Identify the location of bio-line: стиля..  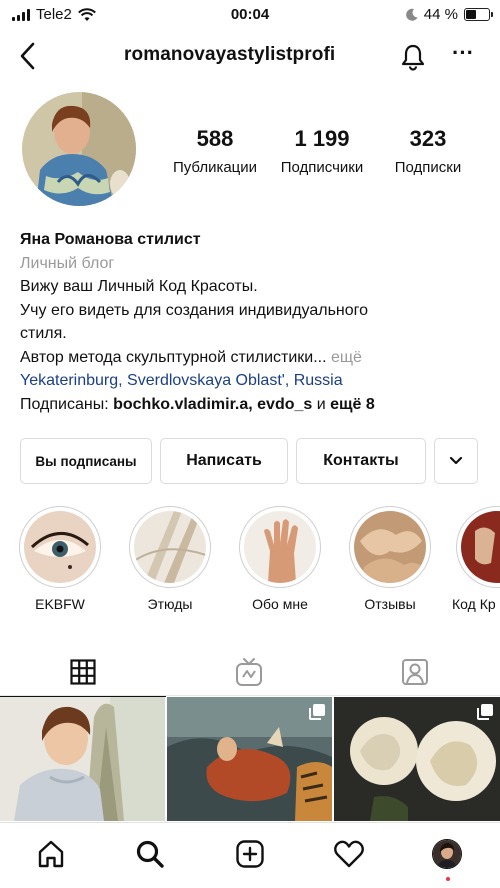
(43, 333).